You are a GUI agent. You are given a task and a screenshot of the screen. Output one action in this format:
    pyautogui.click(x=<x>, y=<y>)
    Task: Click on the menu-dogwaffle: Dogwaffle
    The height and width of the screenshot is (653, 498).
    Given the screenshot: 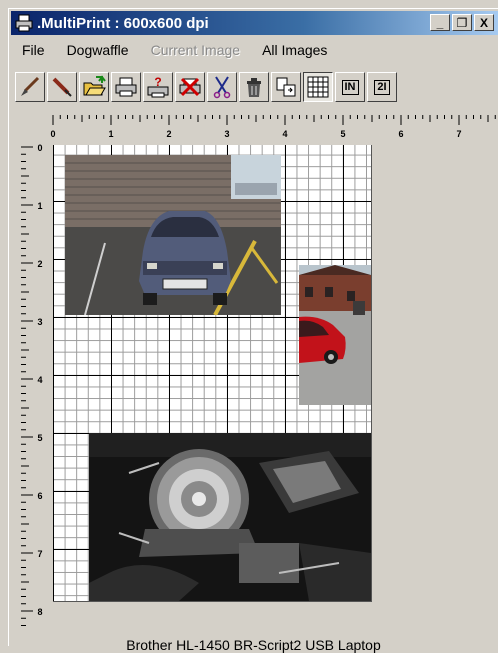 What is the action you would take?
    pyautogui.click(x=98, y=50)
    